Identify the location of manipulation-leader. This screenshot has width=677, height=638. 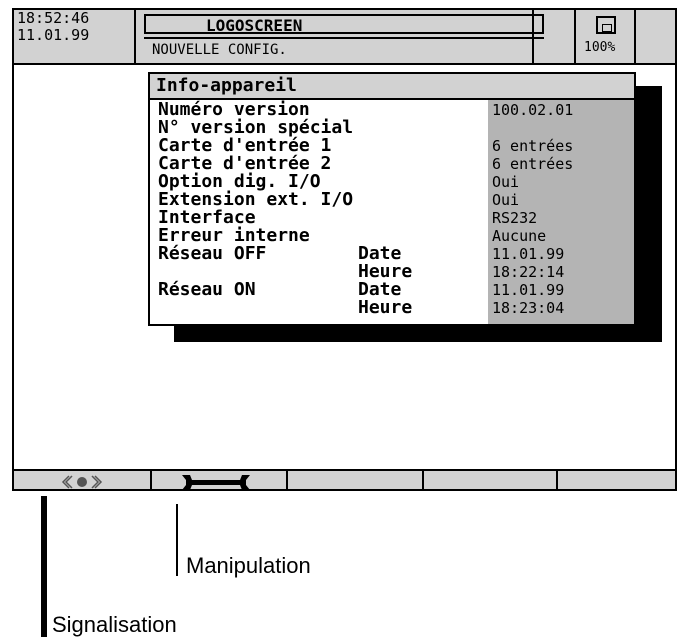
(177, 540).